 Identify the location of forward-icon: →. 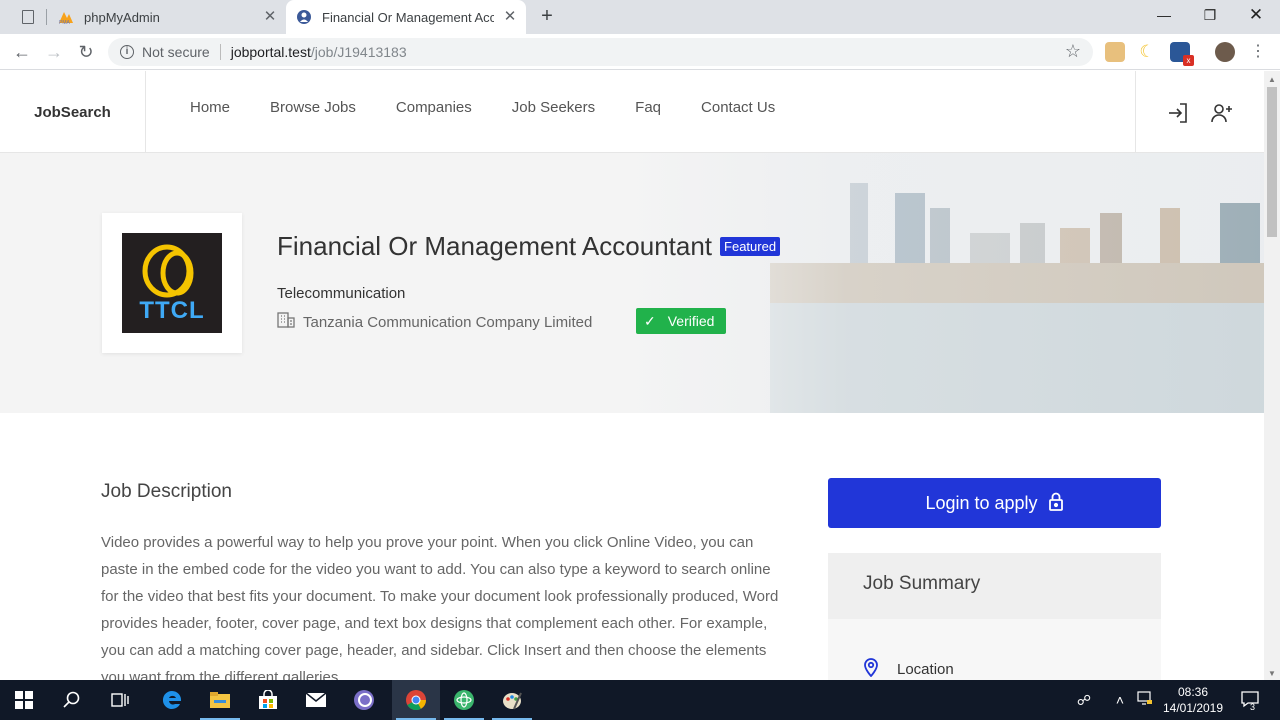
(54, 52).